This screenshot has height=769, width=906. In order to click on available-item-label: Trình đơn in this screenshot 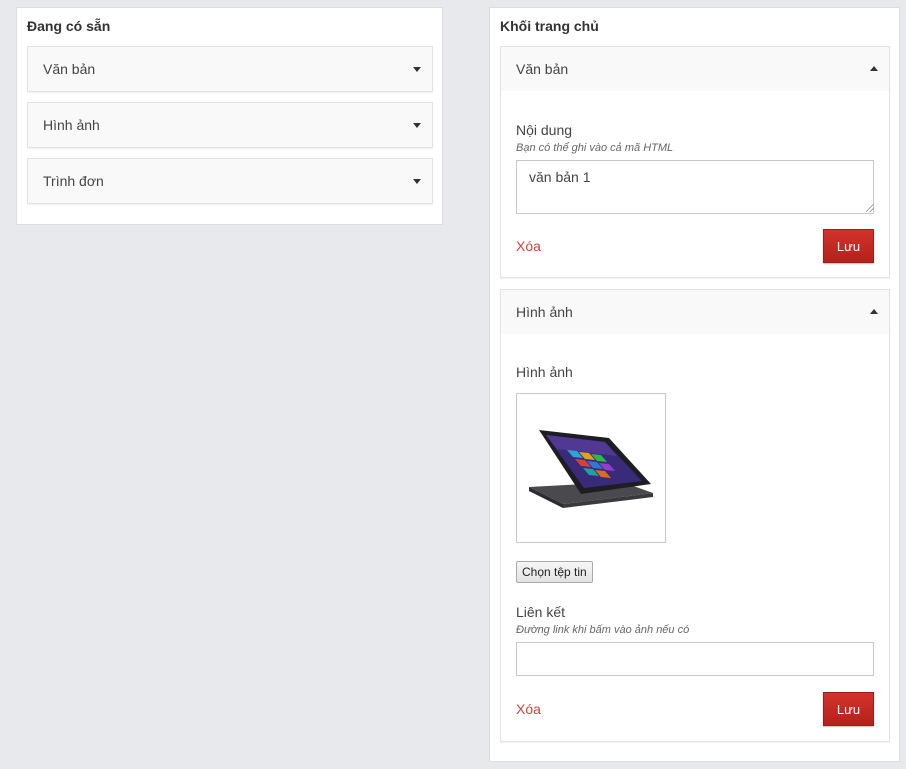, I will do `click(73, 181)`.